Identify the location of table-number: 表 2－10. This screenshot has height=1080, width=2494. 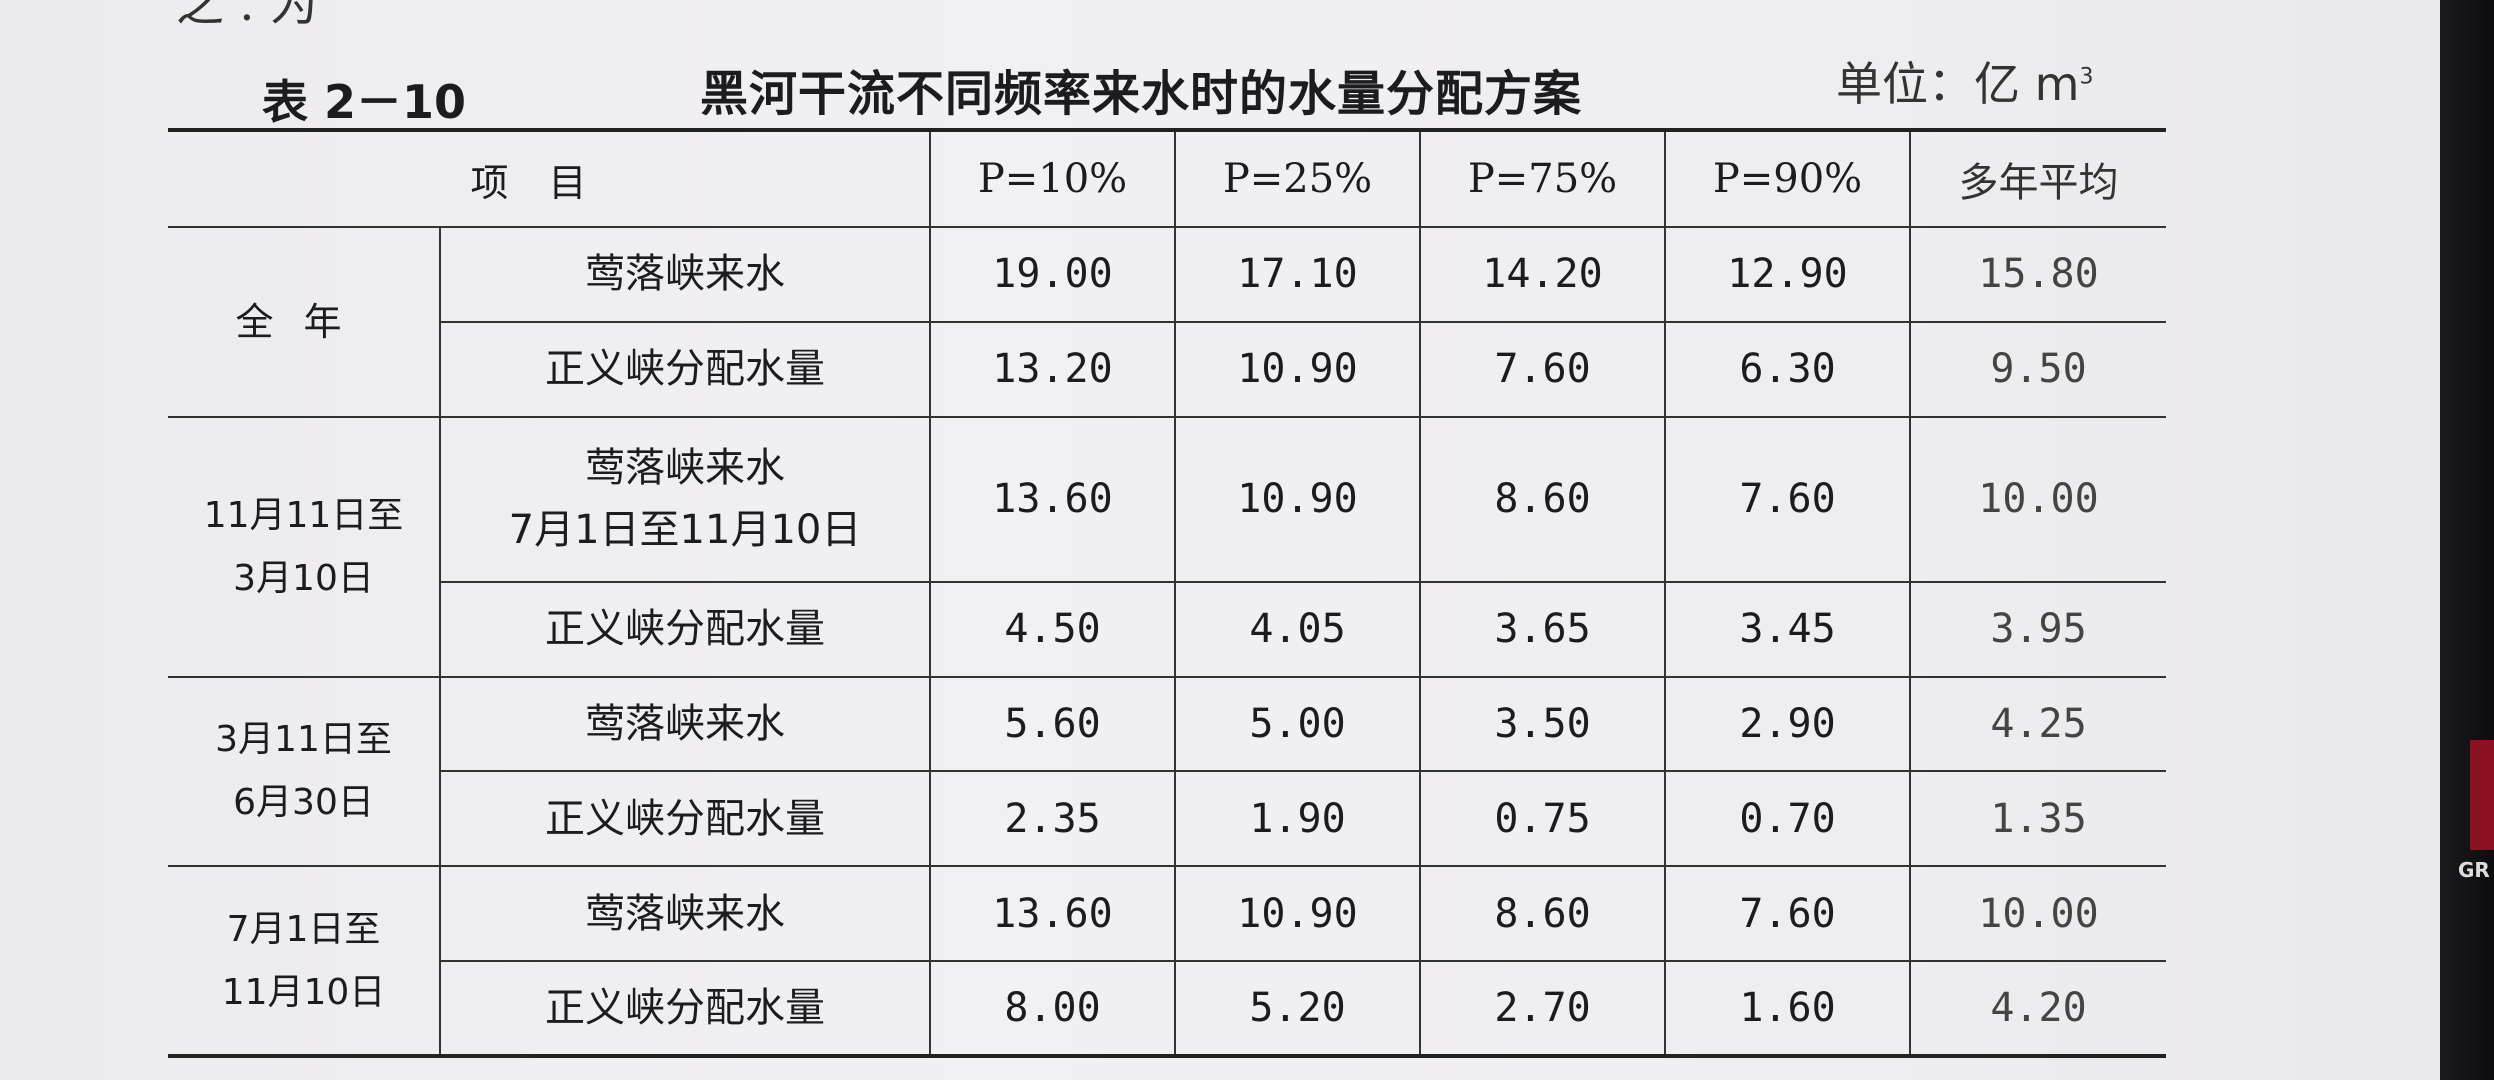
(364, 102).